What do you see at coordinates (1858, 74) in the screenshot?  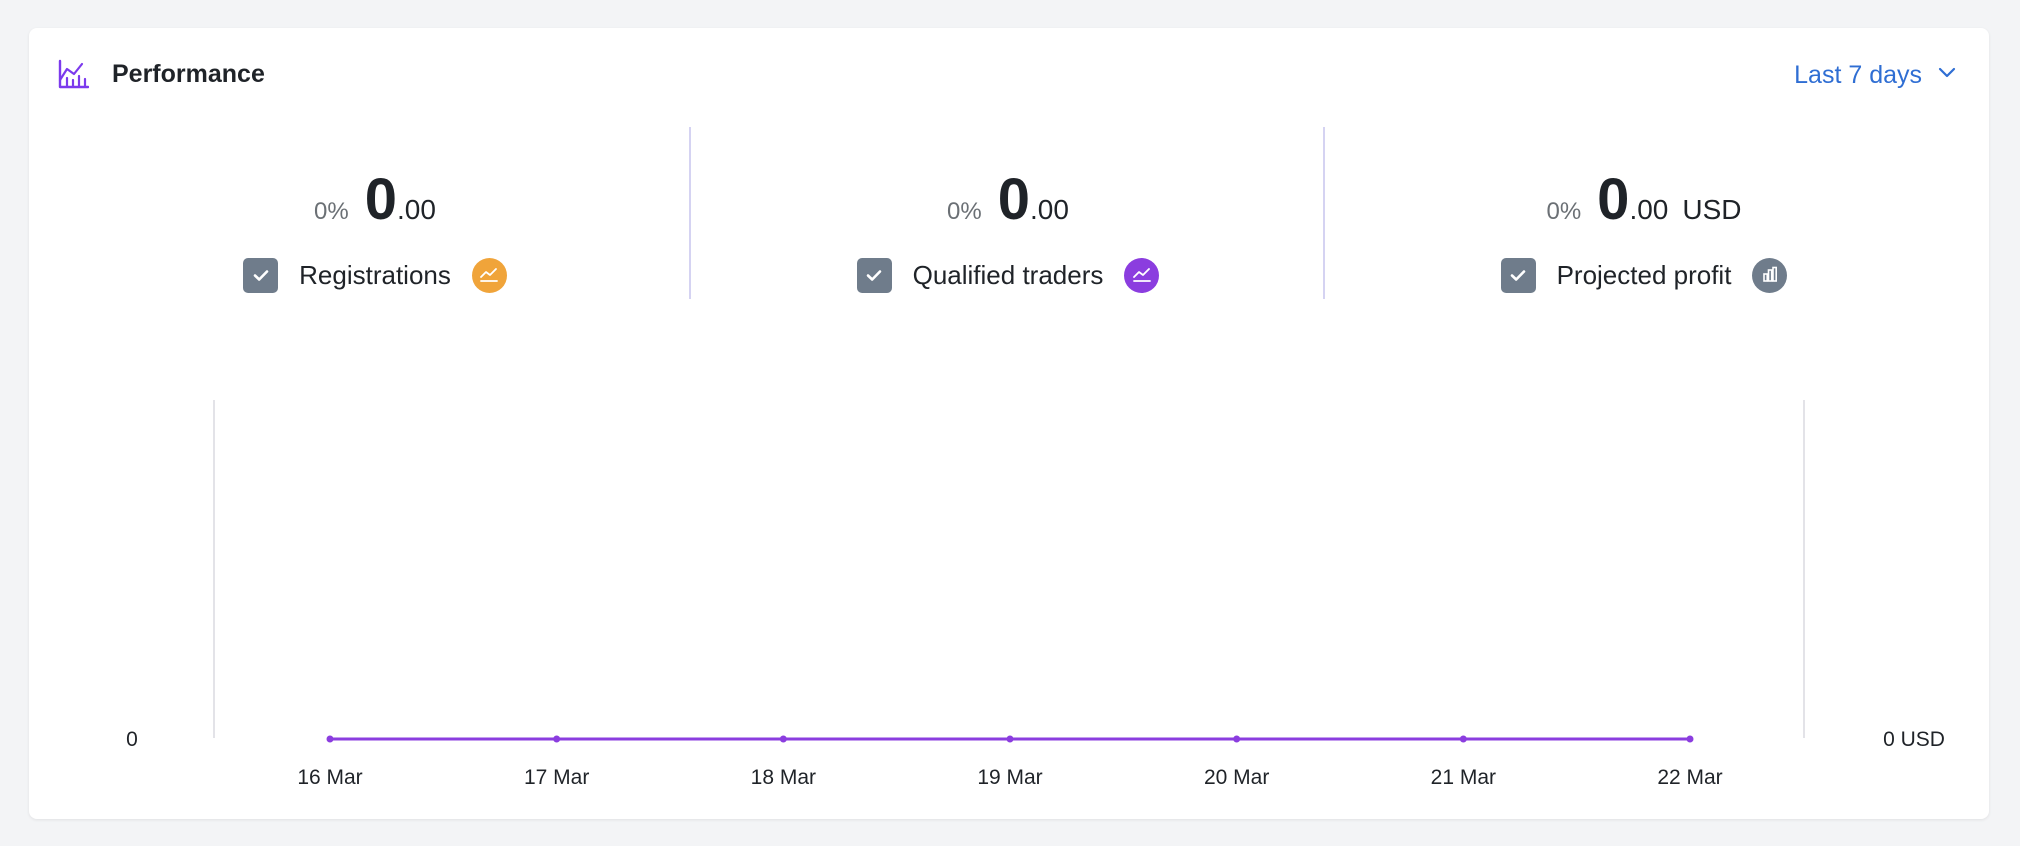 I see `date-range-label: Last 7 days` at bounding box center [1858, 74].